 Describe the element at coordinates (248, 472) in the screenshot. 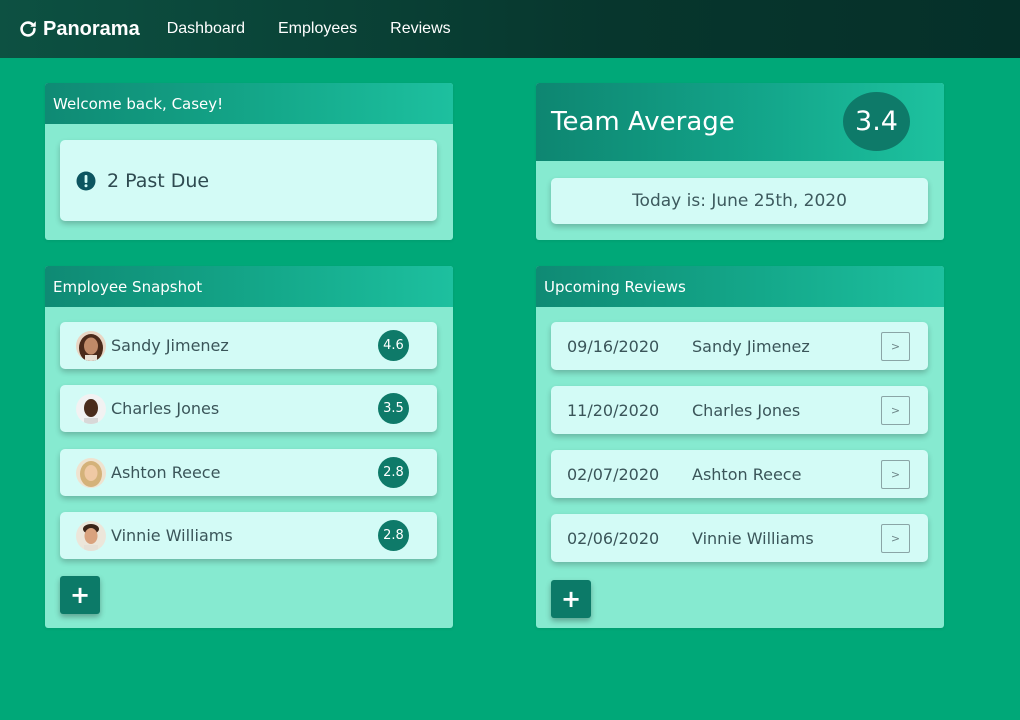

I see `employee-card: Ashton Reece 2.8` at that location.